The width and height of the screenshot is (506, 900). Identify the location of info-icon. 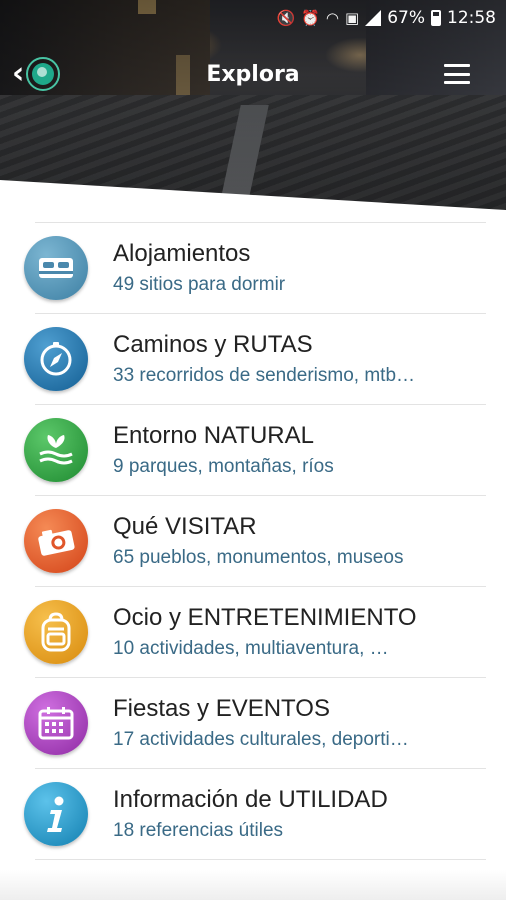
(56, 814).